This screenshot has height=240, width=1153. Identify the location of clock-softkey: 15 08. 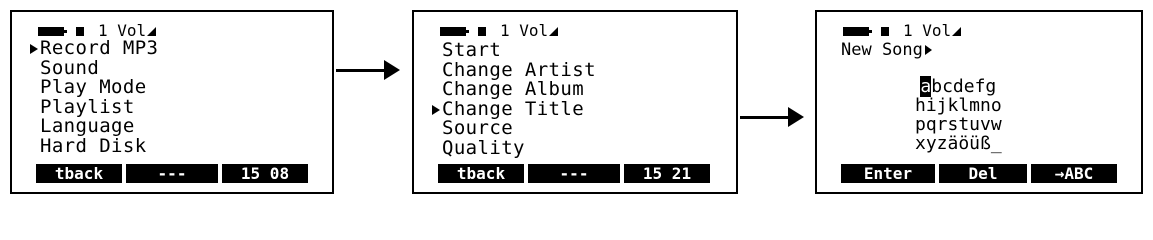
(265, 173).